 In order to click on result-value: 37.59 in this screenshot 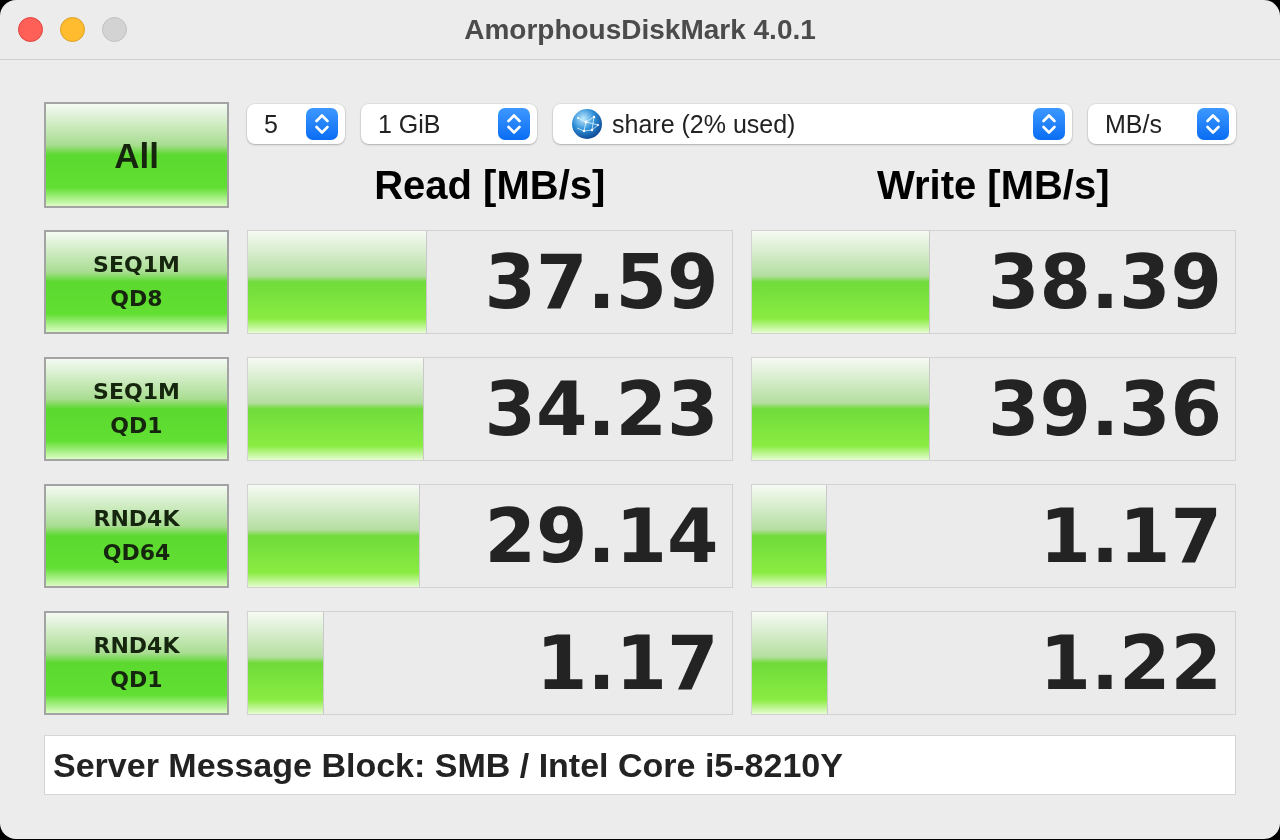, I will do `click(601, 282)`.